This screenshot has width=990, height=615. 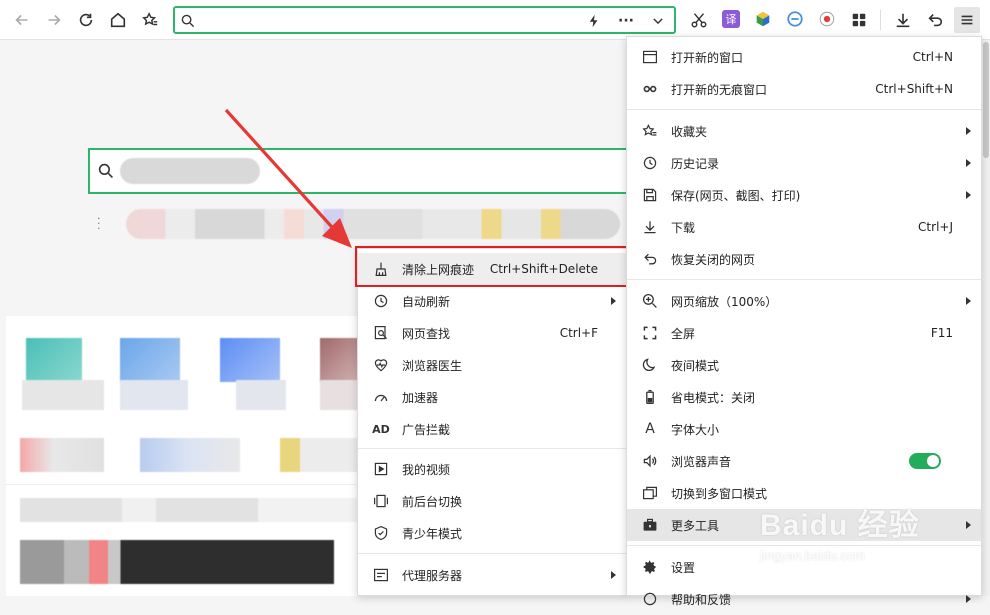 What do you see at coordinates (650, 333) in the screenshot?
I see `fullscreen-icon` at bounding box center [650, 333].